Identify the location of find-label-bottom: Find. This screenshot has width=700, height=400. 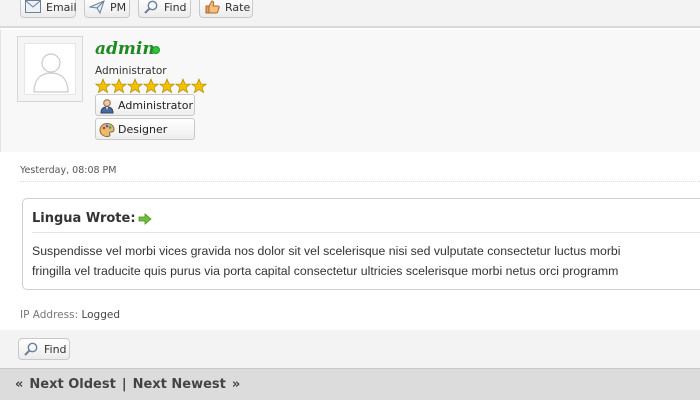
(55, 349).